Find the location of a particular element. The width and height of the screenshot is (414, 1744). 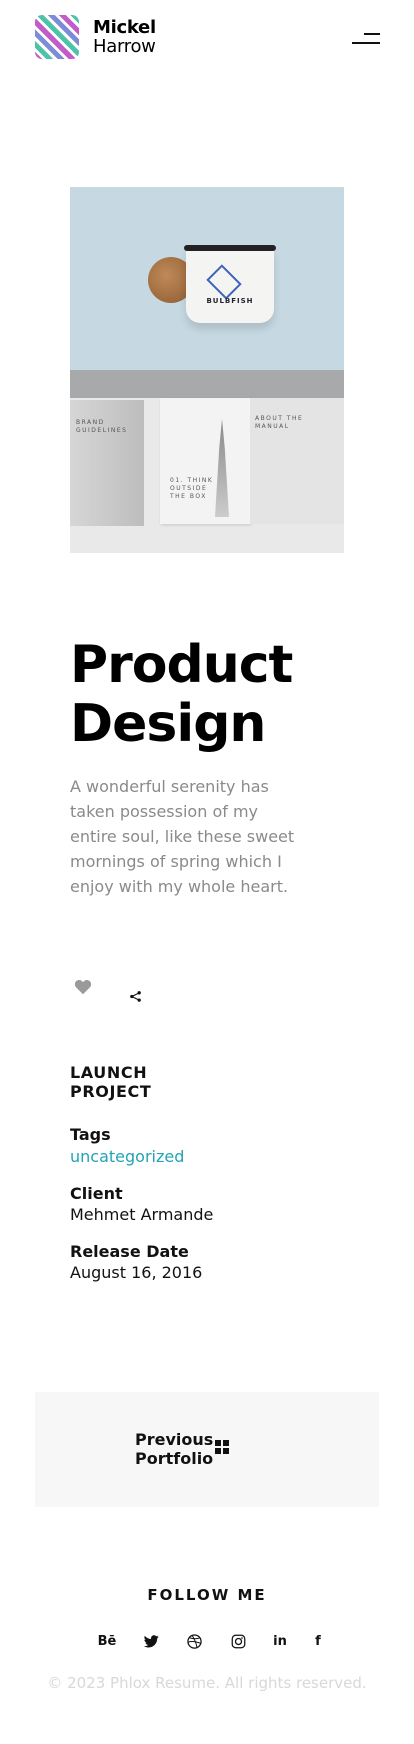

brand-subtitle: Harrow is located at coordinates (124, 46).